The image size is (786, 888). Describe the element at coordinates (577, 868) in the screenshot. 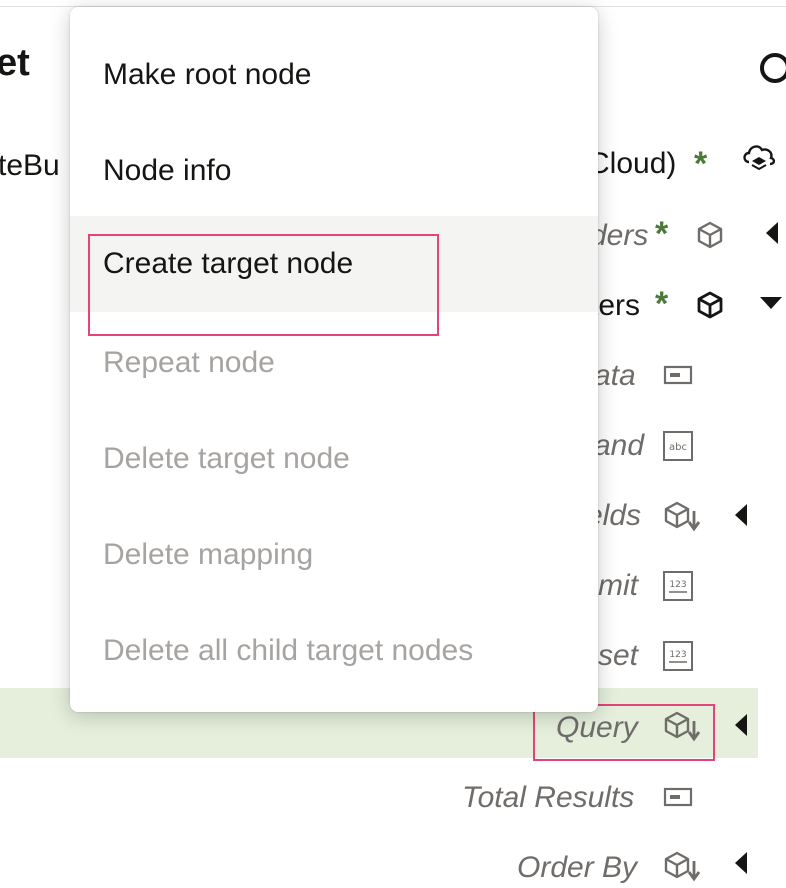

I see `tree-node-label: Order By` at that location.